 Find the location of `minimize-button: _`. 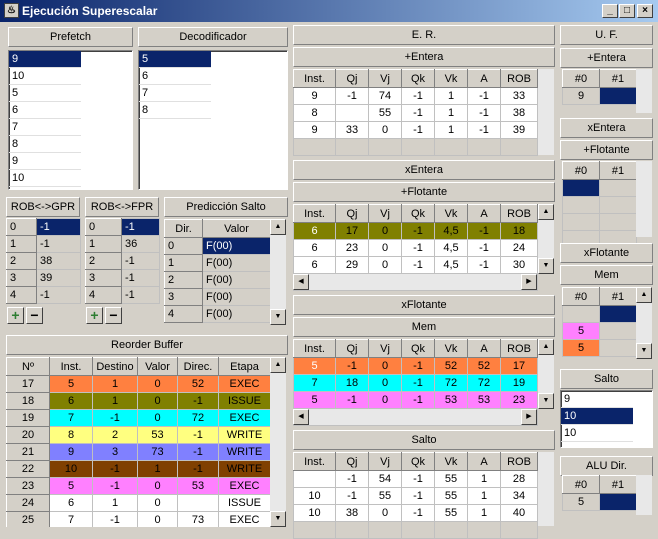

minimize-button: _ is located at coordinates (610, 11).